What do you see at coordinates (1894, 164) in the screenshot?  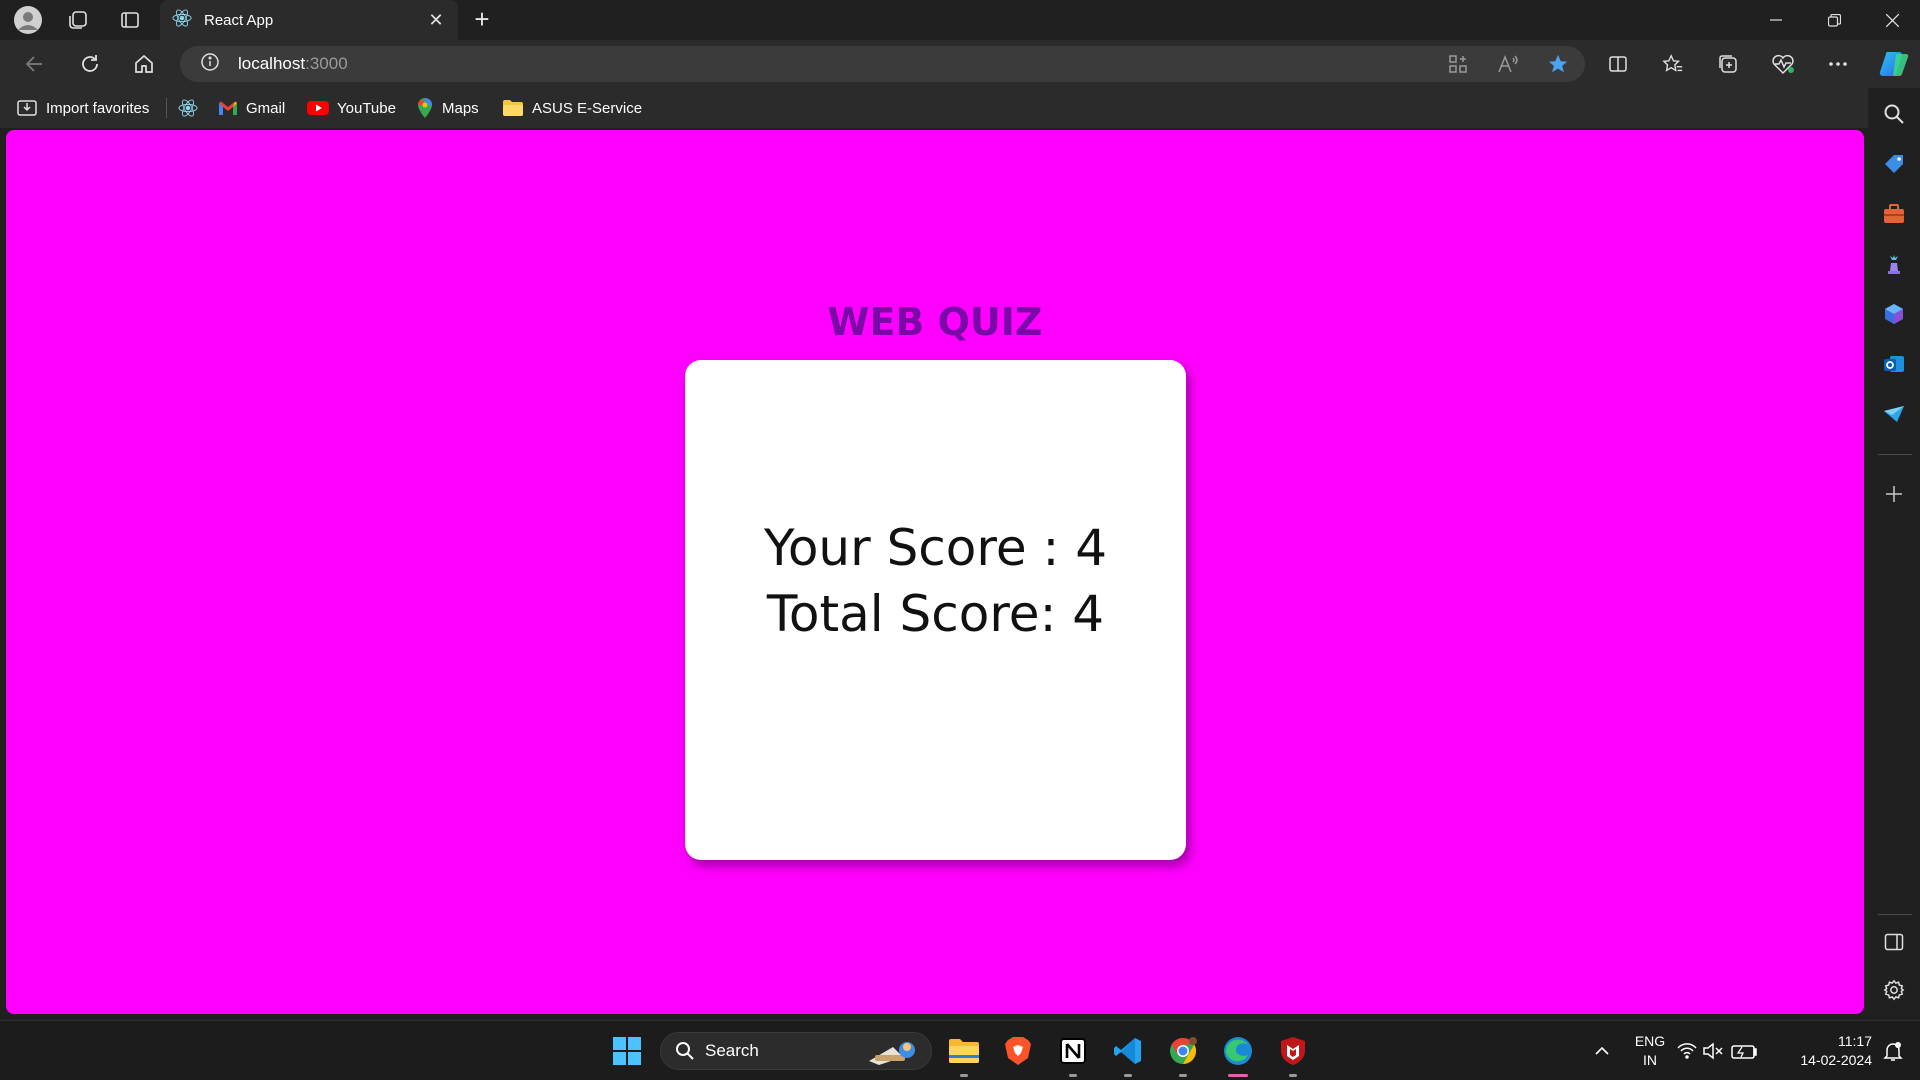 I see `shopping-tag-icon` at bounding box center [1894, 164].